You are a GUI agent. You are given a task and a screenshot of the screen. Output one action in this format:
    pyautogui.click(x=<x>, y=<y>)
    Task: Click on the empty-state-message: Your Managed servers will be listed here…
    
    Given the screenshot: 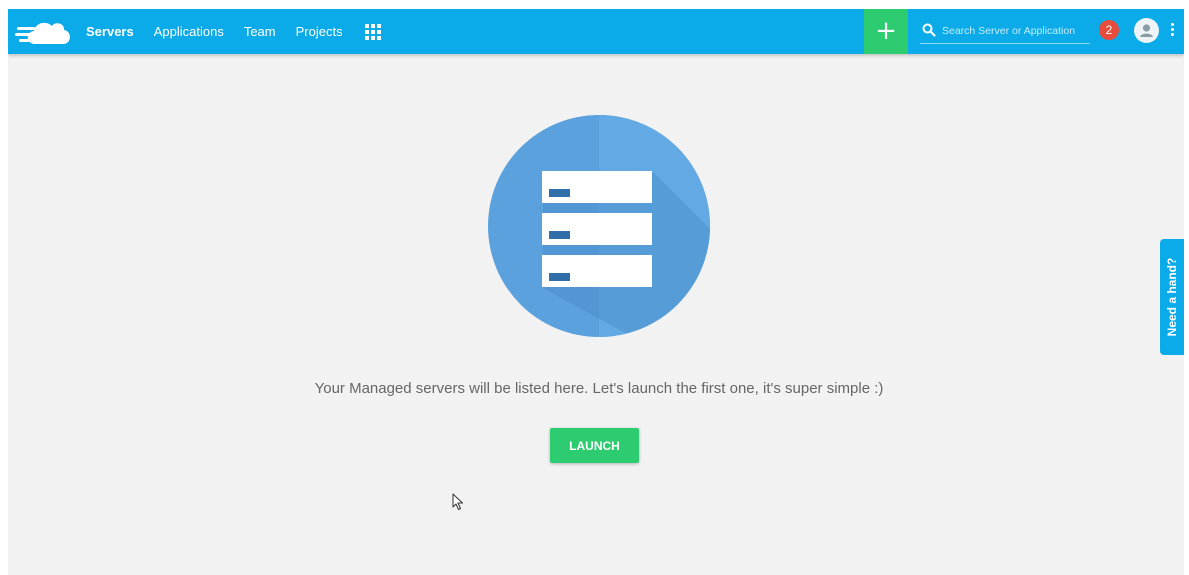 What is the action you would take?
    pyautogui.click(x=599, y=388)
    